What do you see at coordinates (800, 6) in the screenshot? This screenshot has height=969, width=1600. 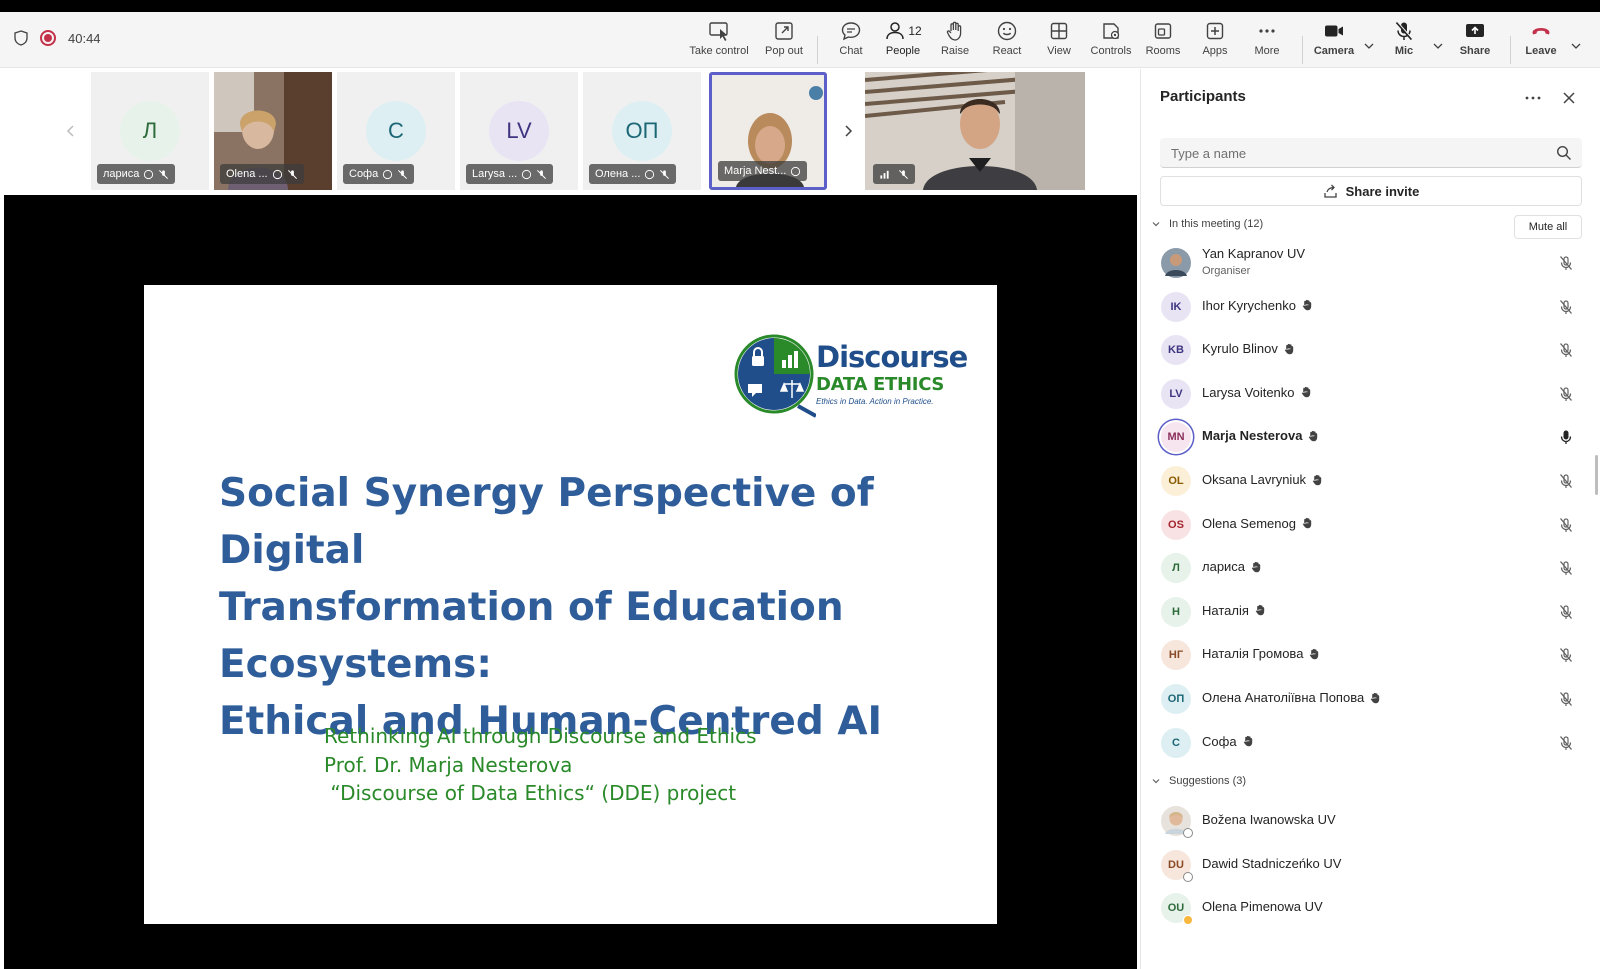 I see `window-top-strip` at bounding box center [800, 6].